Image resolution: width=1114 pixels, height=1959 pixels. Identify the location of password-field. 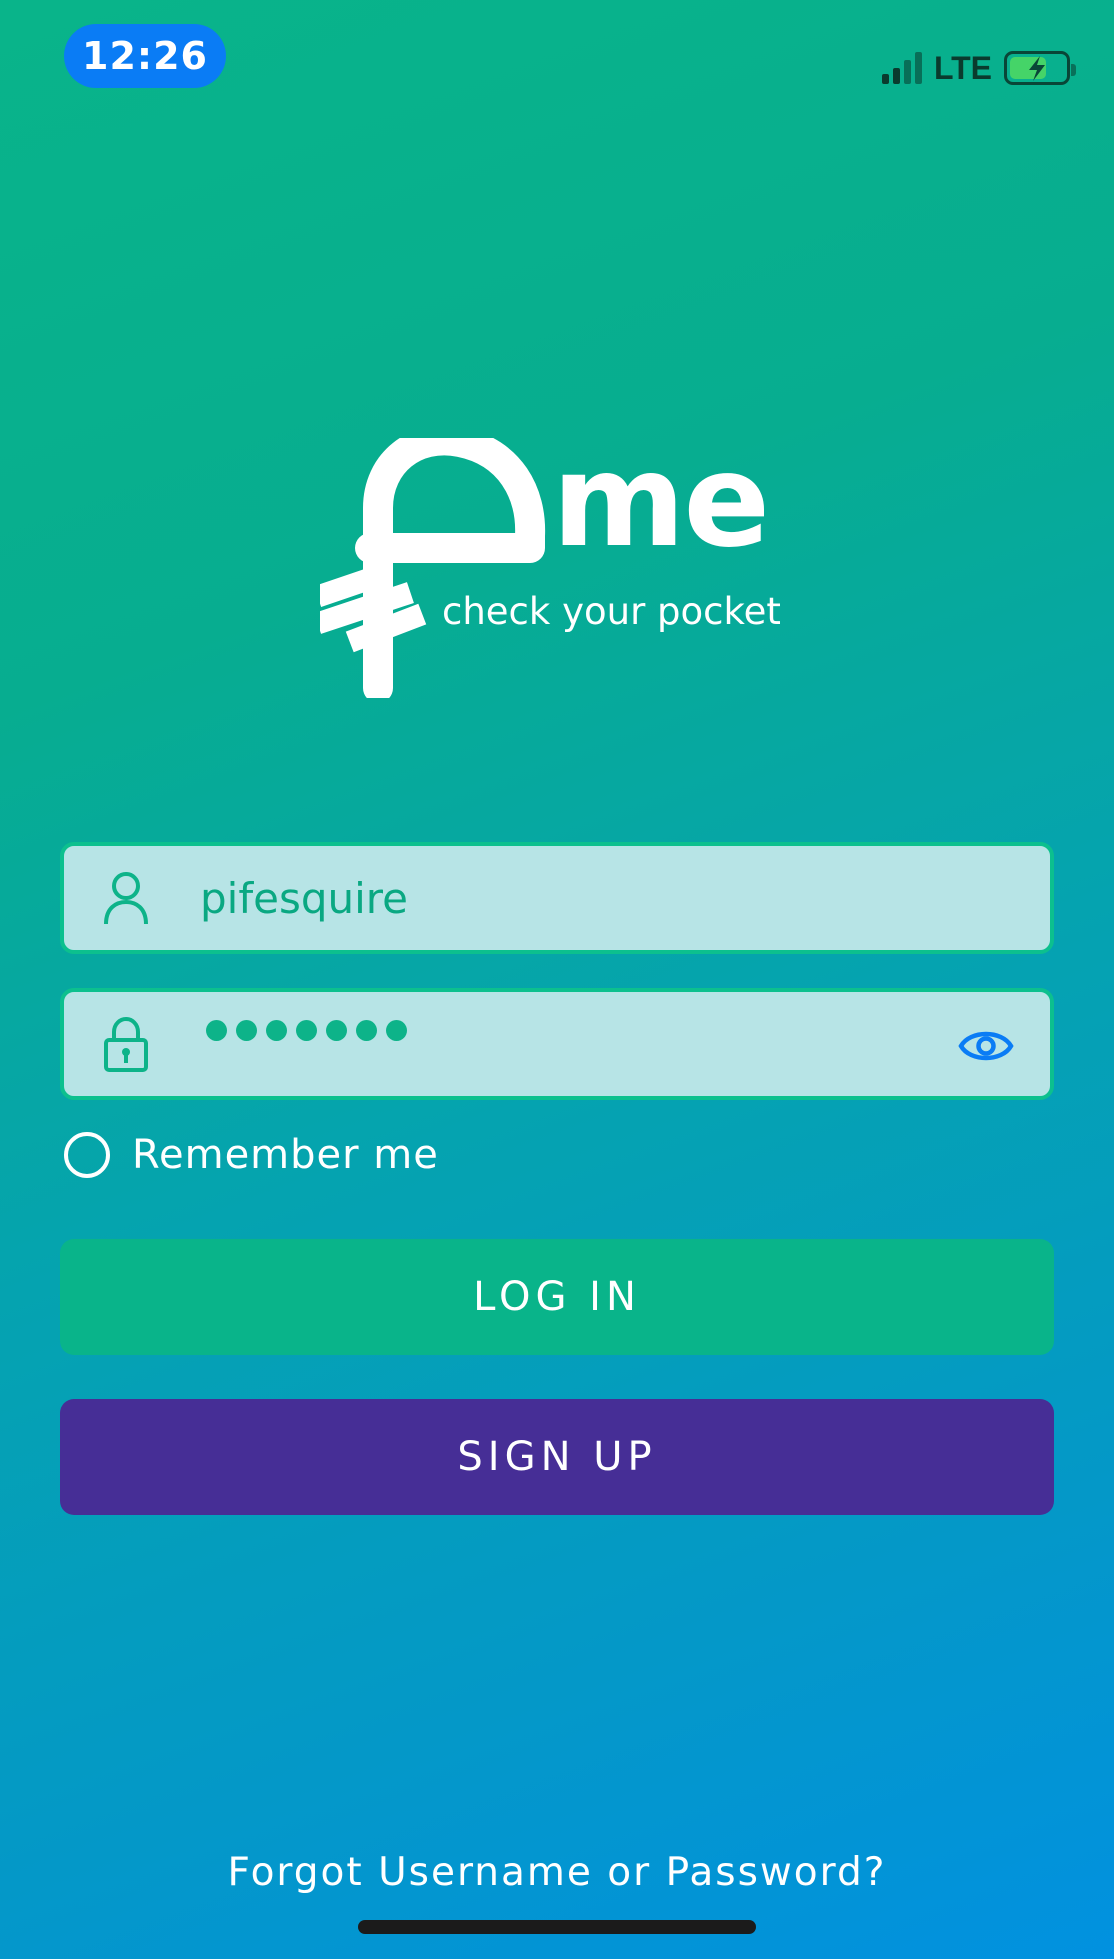
(557, 1044).